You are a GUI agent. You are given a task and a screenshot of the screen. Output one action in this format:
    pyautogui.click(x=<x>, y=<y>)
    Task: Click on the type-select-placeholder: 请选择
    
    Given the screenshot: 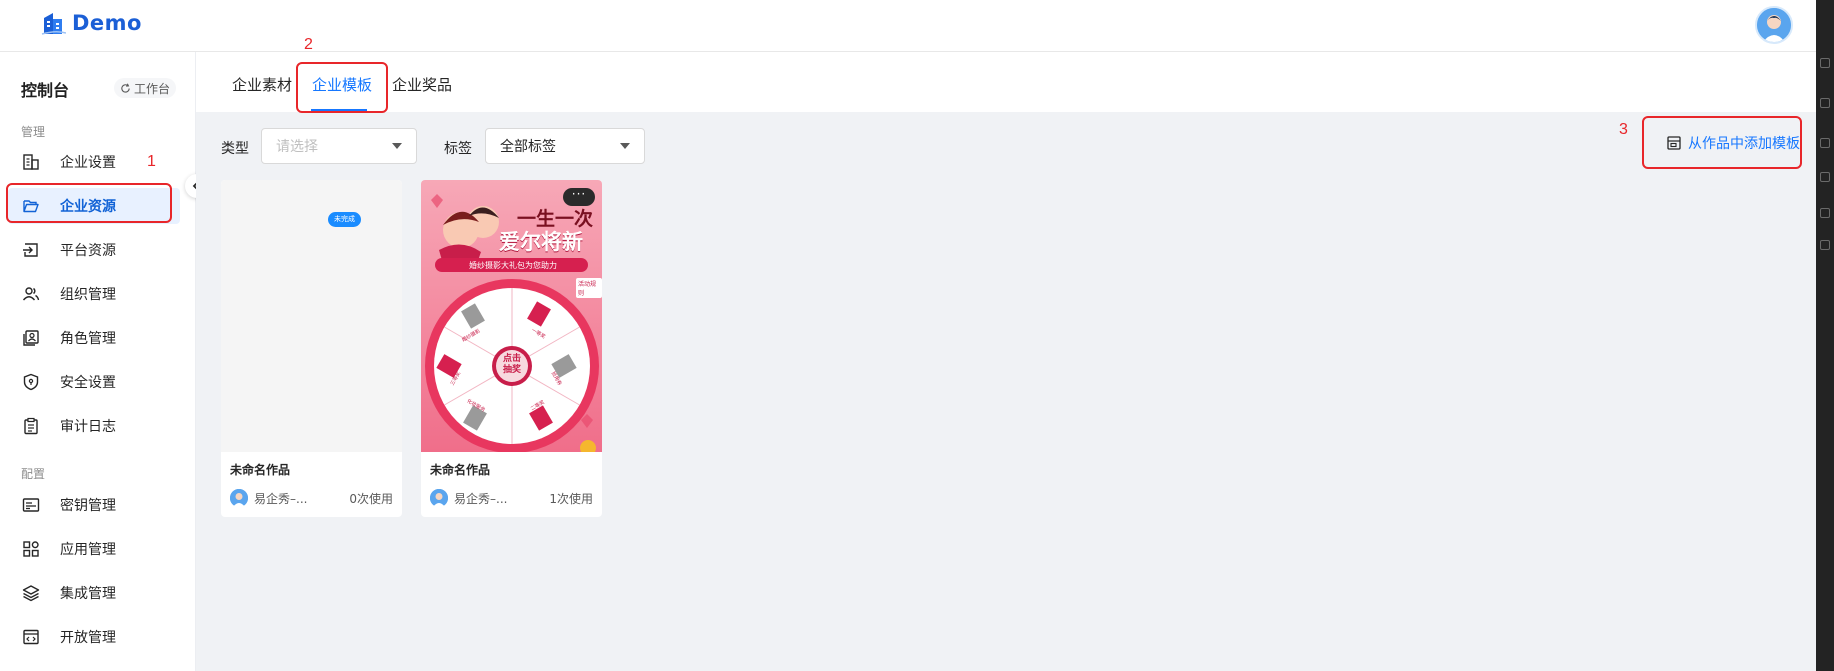 What is the action you would take?
    pyautogui.click(x=297, y=147)
    